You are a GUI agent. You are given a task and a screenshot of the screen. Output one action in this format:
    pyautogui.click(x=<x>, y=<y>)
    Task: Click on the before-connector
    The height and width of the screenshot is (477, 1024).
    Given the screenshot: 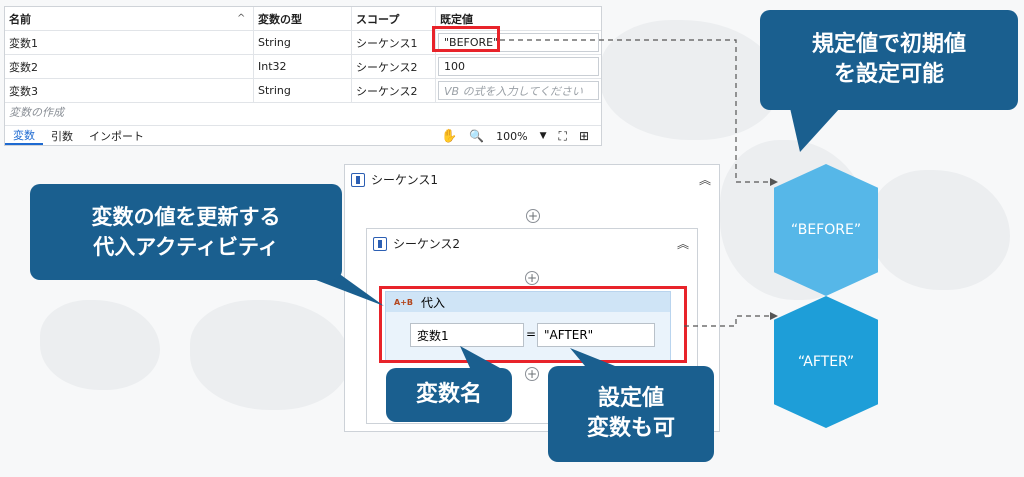 What is the action you would take?
    pyautogui.click(x=635, y=111)
    